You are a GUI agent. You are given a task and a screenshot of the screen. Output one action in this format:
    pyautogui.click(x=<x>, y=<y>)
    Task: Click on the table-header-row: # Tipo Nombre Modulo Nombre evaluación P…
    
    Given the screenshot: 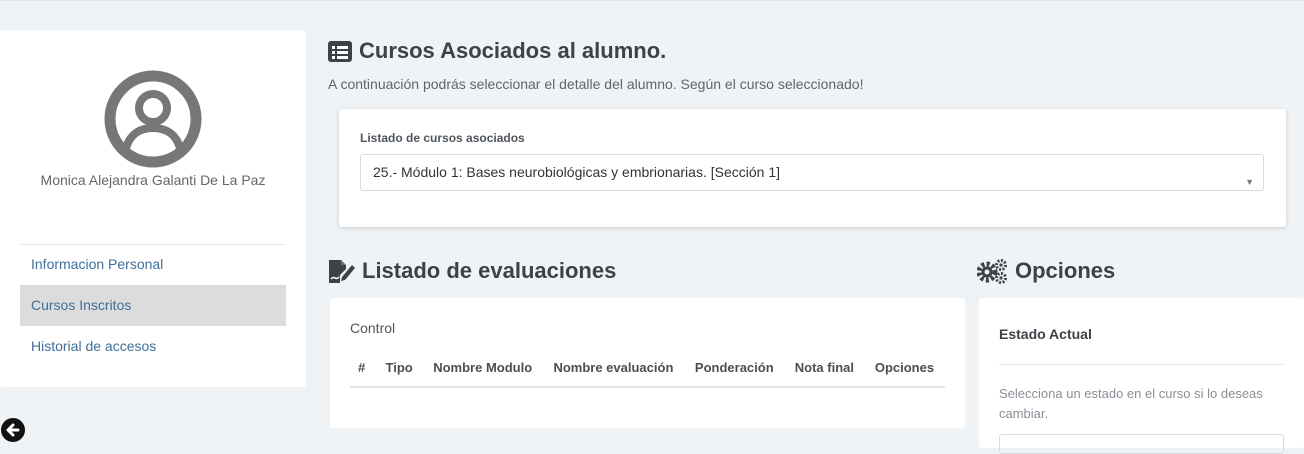 What is the action you would take?
    pyautogui.click(x=647, y=372)
    